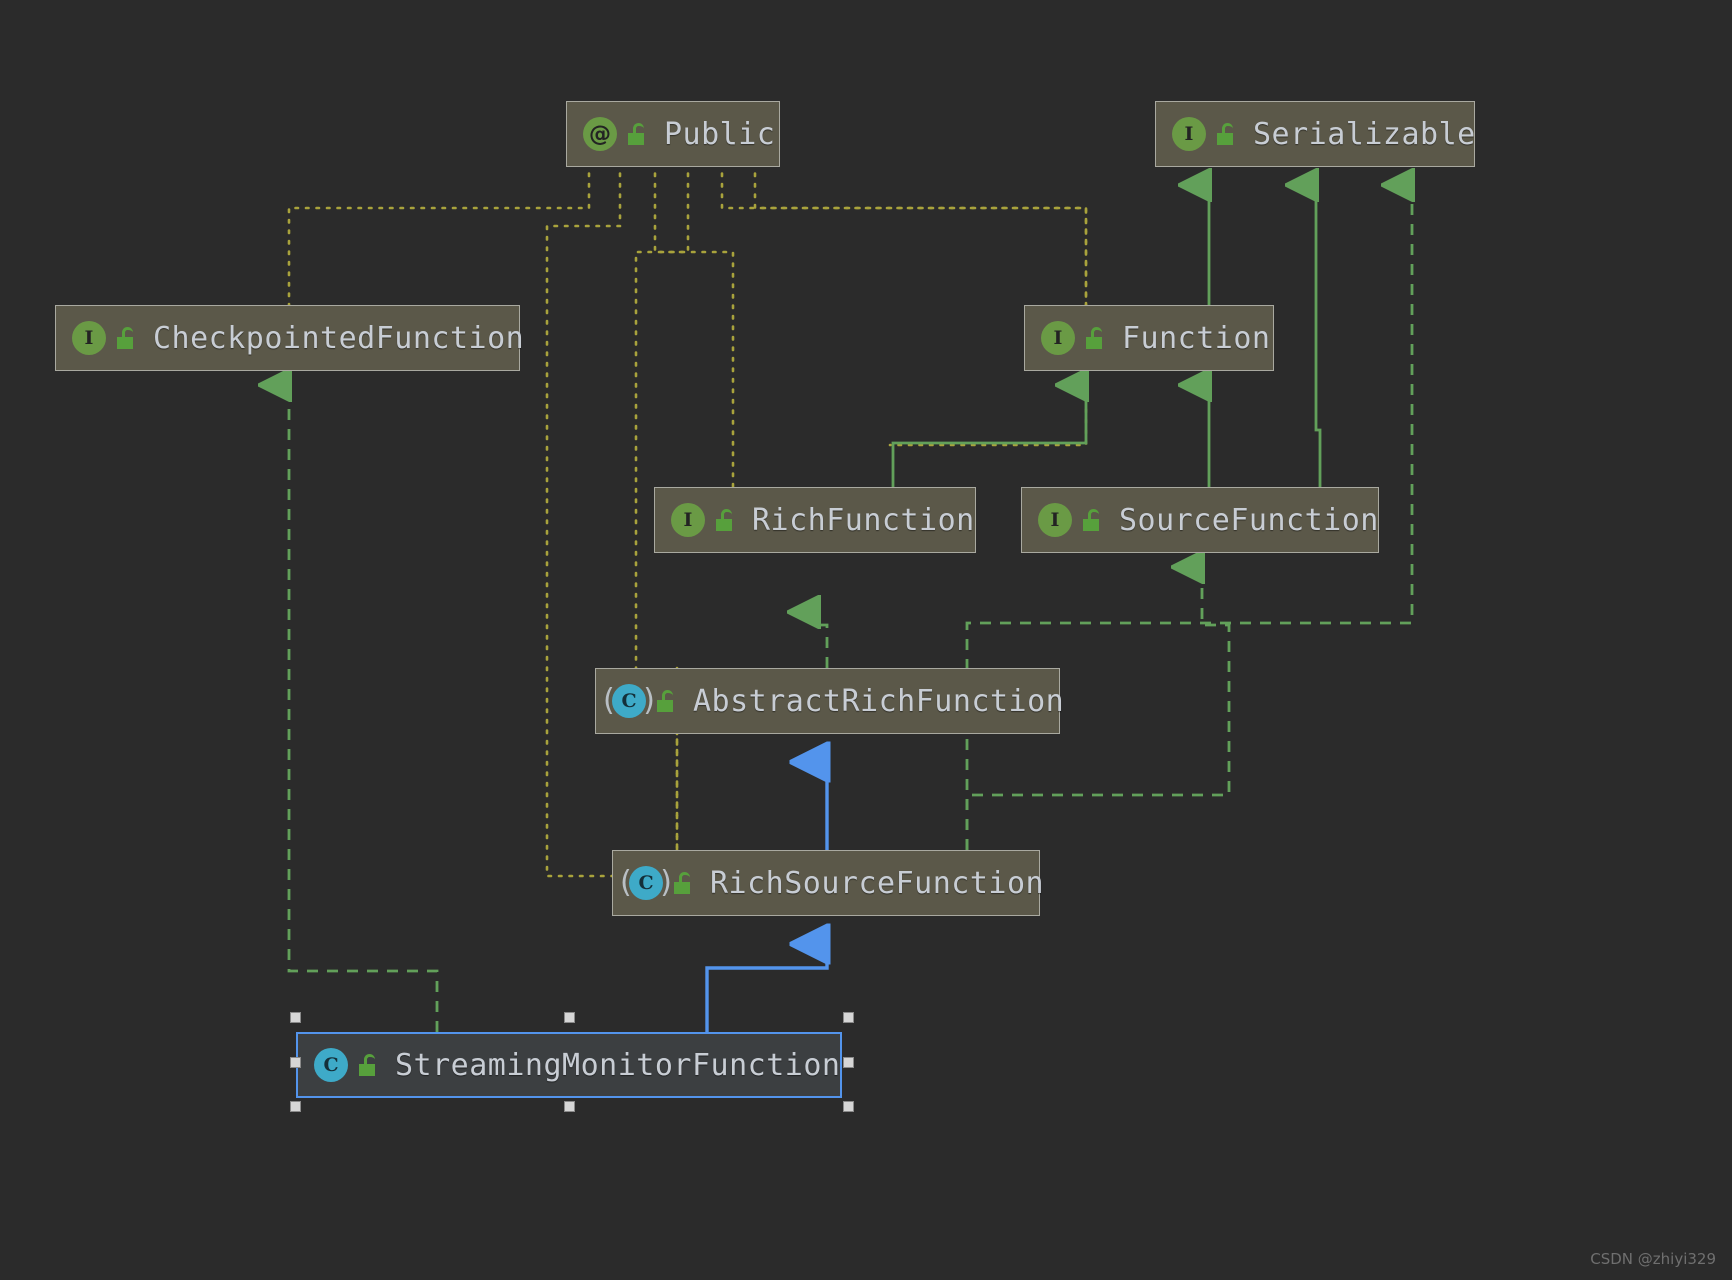 Image resolution: width=1732 pixels, height=1280 pixels. I want to click on node-richsourcefunction: ( C ) RichSourceFunction, so click(828, 883).